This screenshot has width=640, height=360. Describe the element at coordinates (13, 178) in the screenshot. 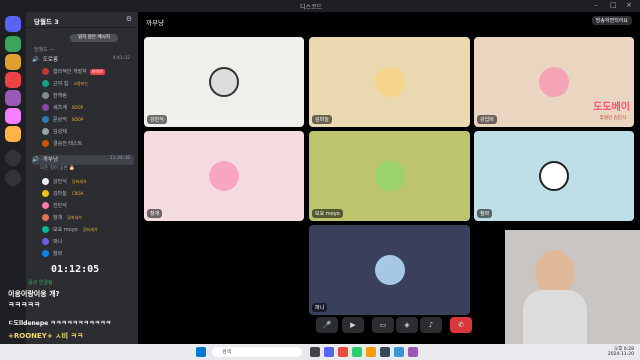

I see `explore-icon` at that location.